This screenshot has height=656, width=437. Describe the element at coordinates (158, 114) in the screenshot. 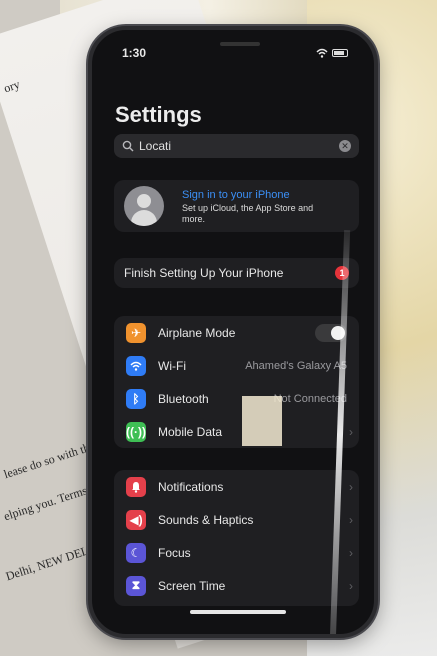

I see `page-title: Settings` at that location.